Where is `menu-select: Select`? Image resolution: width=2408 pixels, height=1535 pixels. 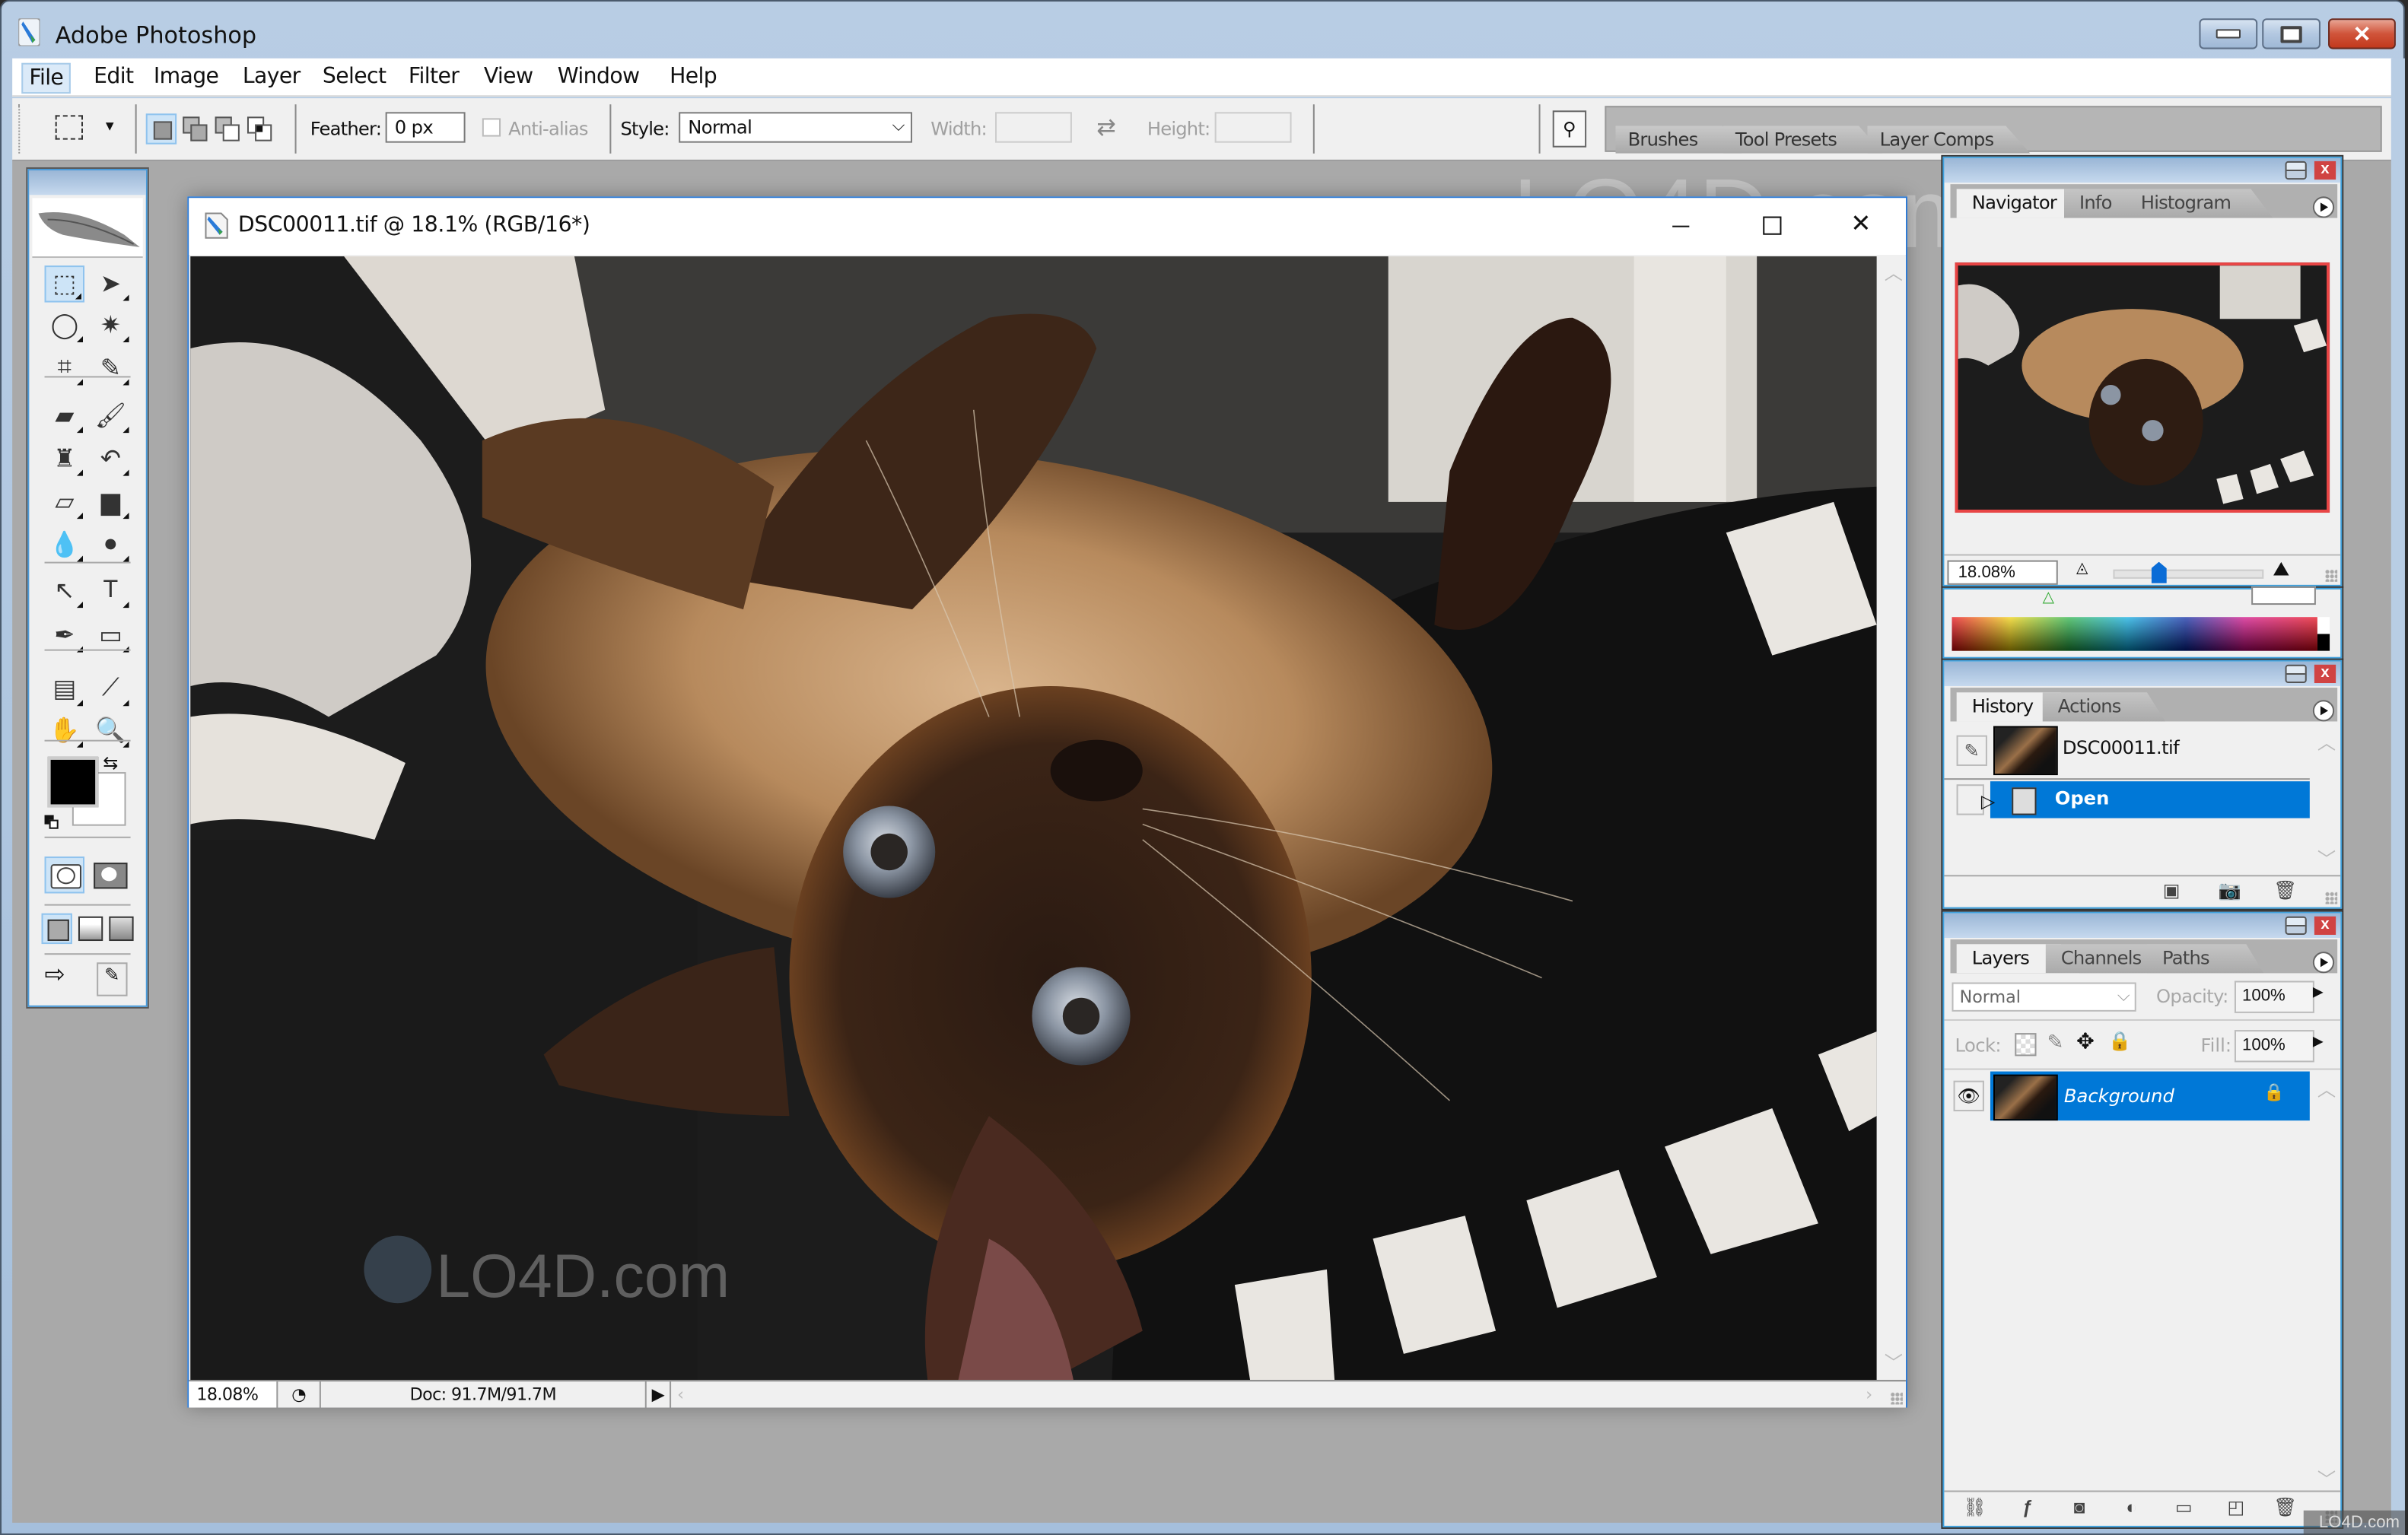
menu-select: Select is located at coordinates (355, 77).